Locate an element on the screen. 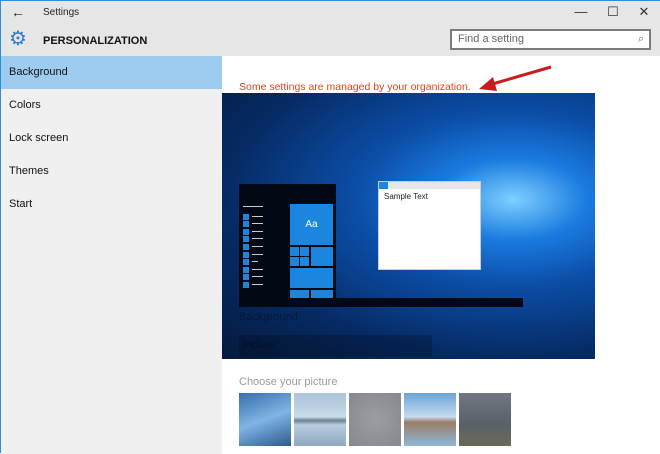  title-bar: ← Settings — ☐ ✕ is located at coordinates (330, 13).